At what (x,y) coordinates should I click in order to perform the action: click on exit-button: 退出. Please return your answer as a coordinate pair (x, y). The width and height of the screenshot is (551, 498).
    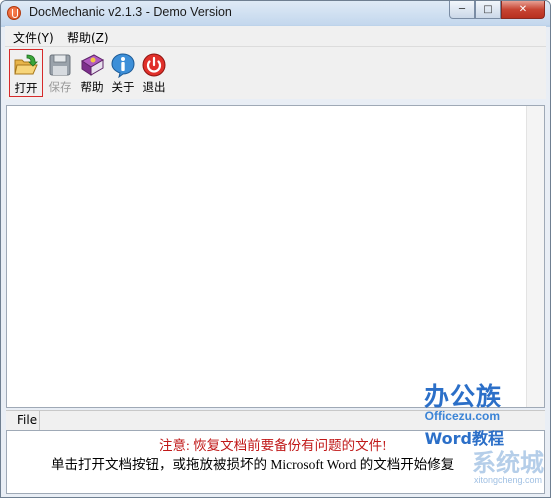
    Looking at the image, I should click on (154, 73).